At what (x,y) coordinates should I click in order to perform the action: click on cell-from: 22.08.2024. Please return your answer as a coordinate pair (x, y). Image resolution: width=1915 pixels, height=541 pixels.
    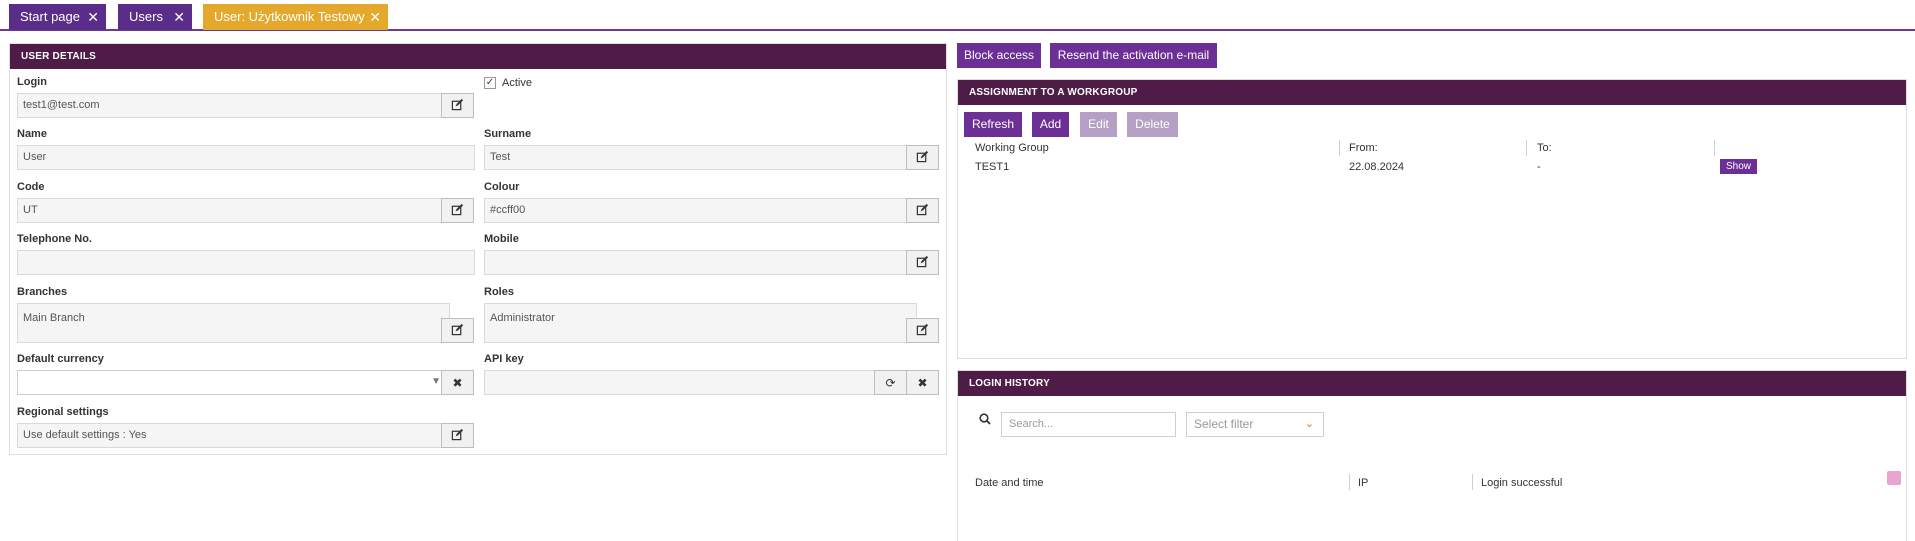
    Looking at the image, I should click on (1377, 167).